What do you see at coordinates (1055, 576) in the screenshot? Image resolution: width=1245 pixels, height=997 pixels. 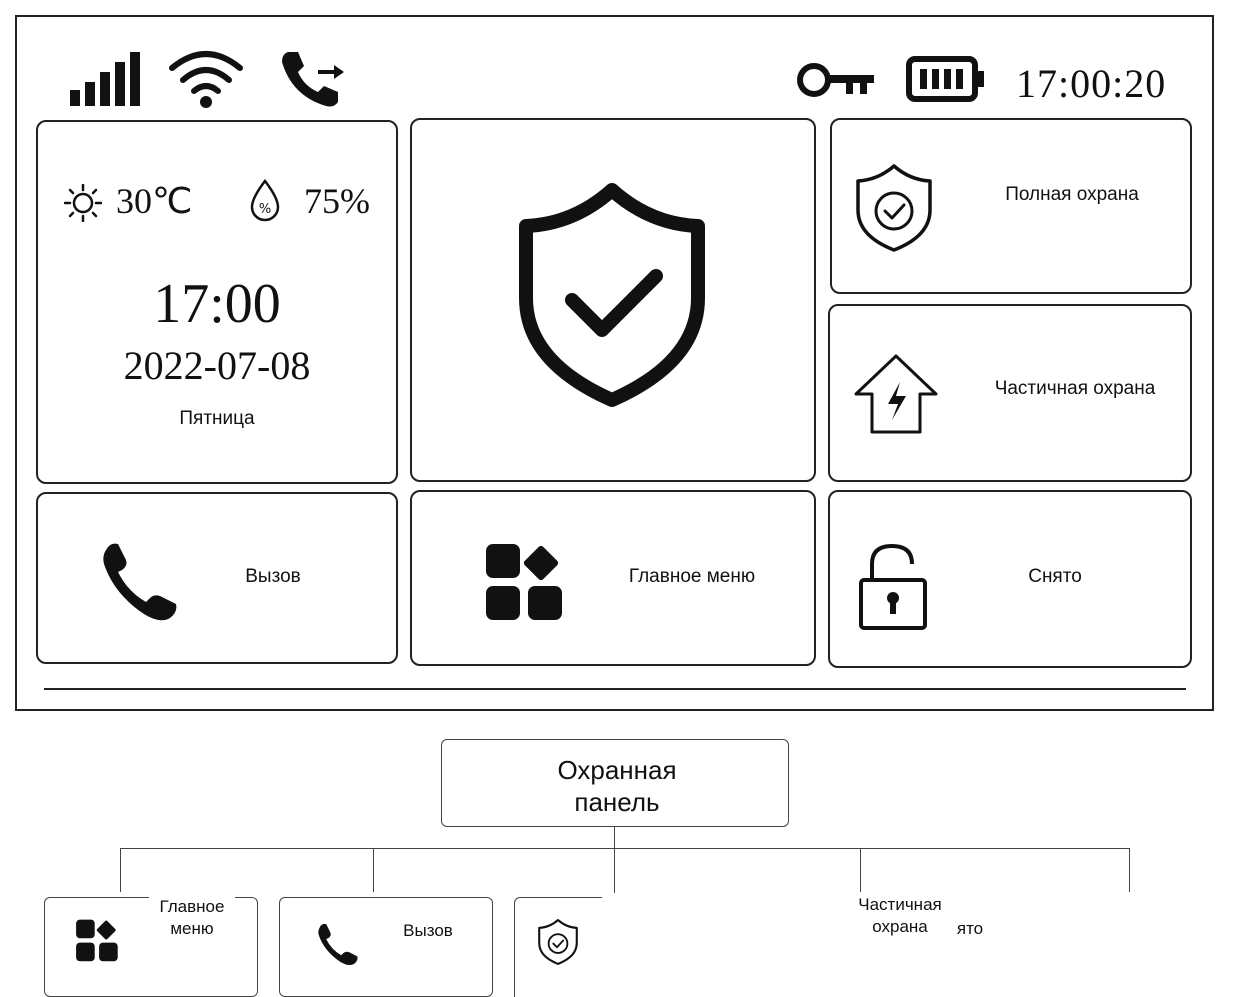 I see `disarmed-label: Снято` at bounding box center [1055, 576].